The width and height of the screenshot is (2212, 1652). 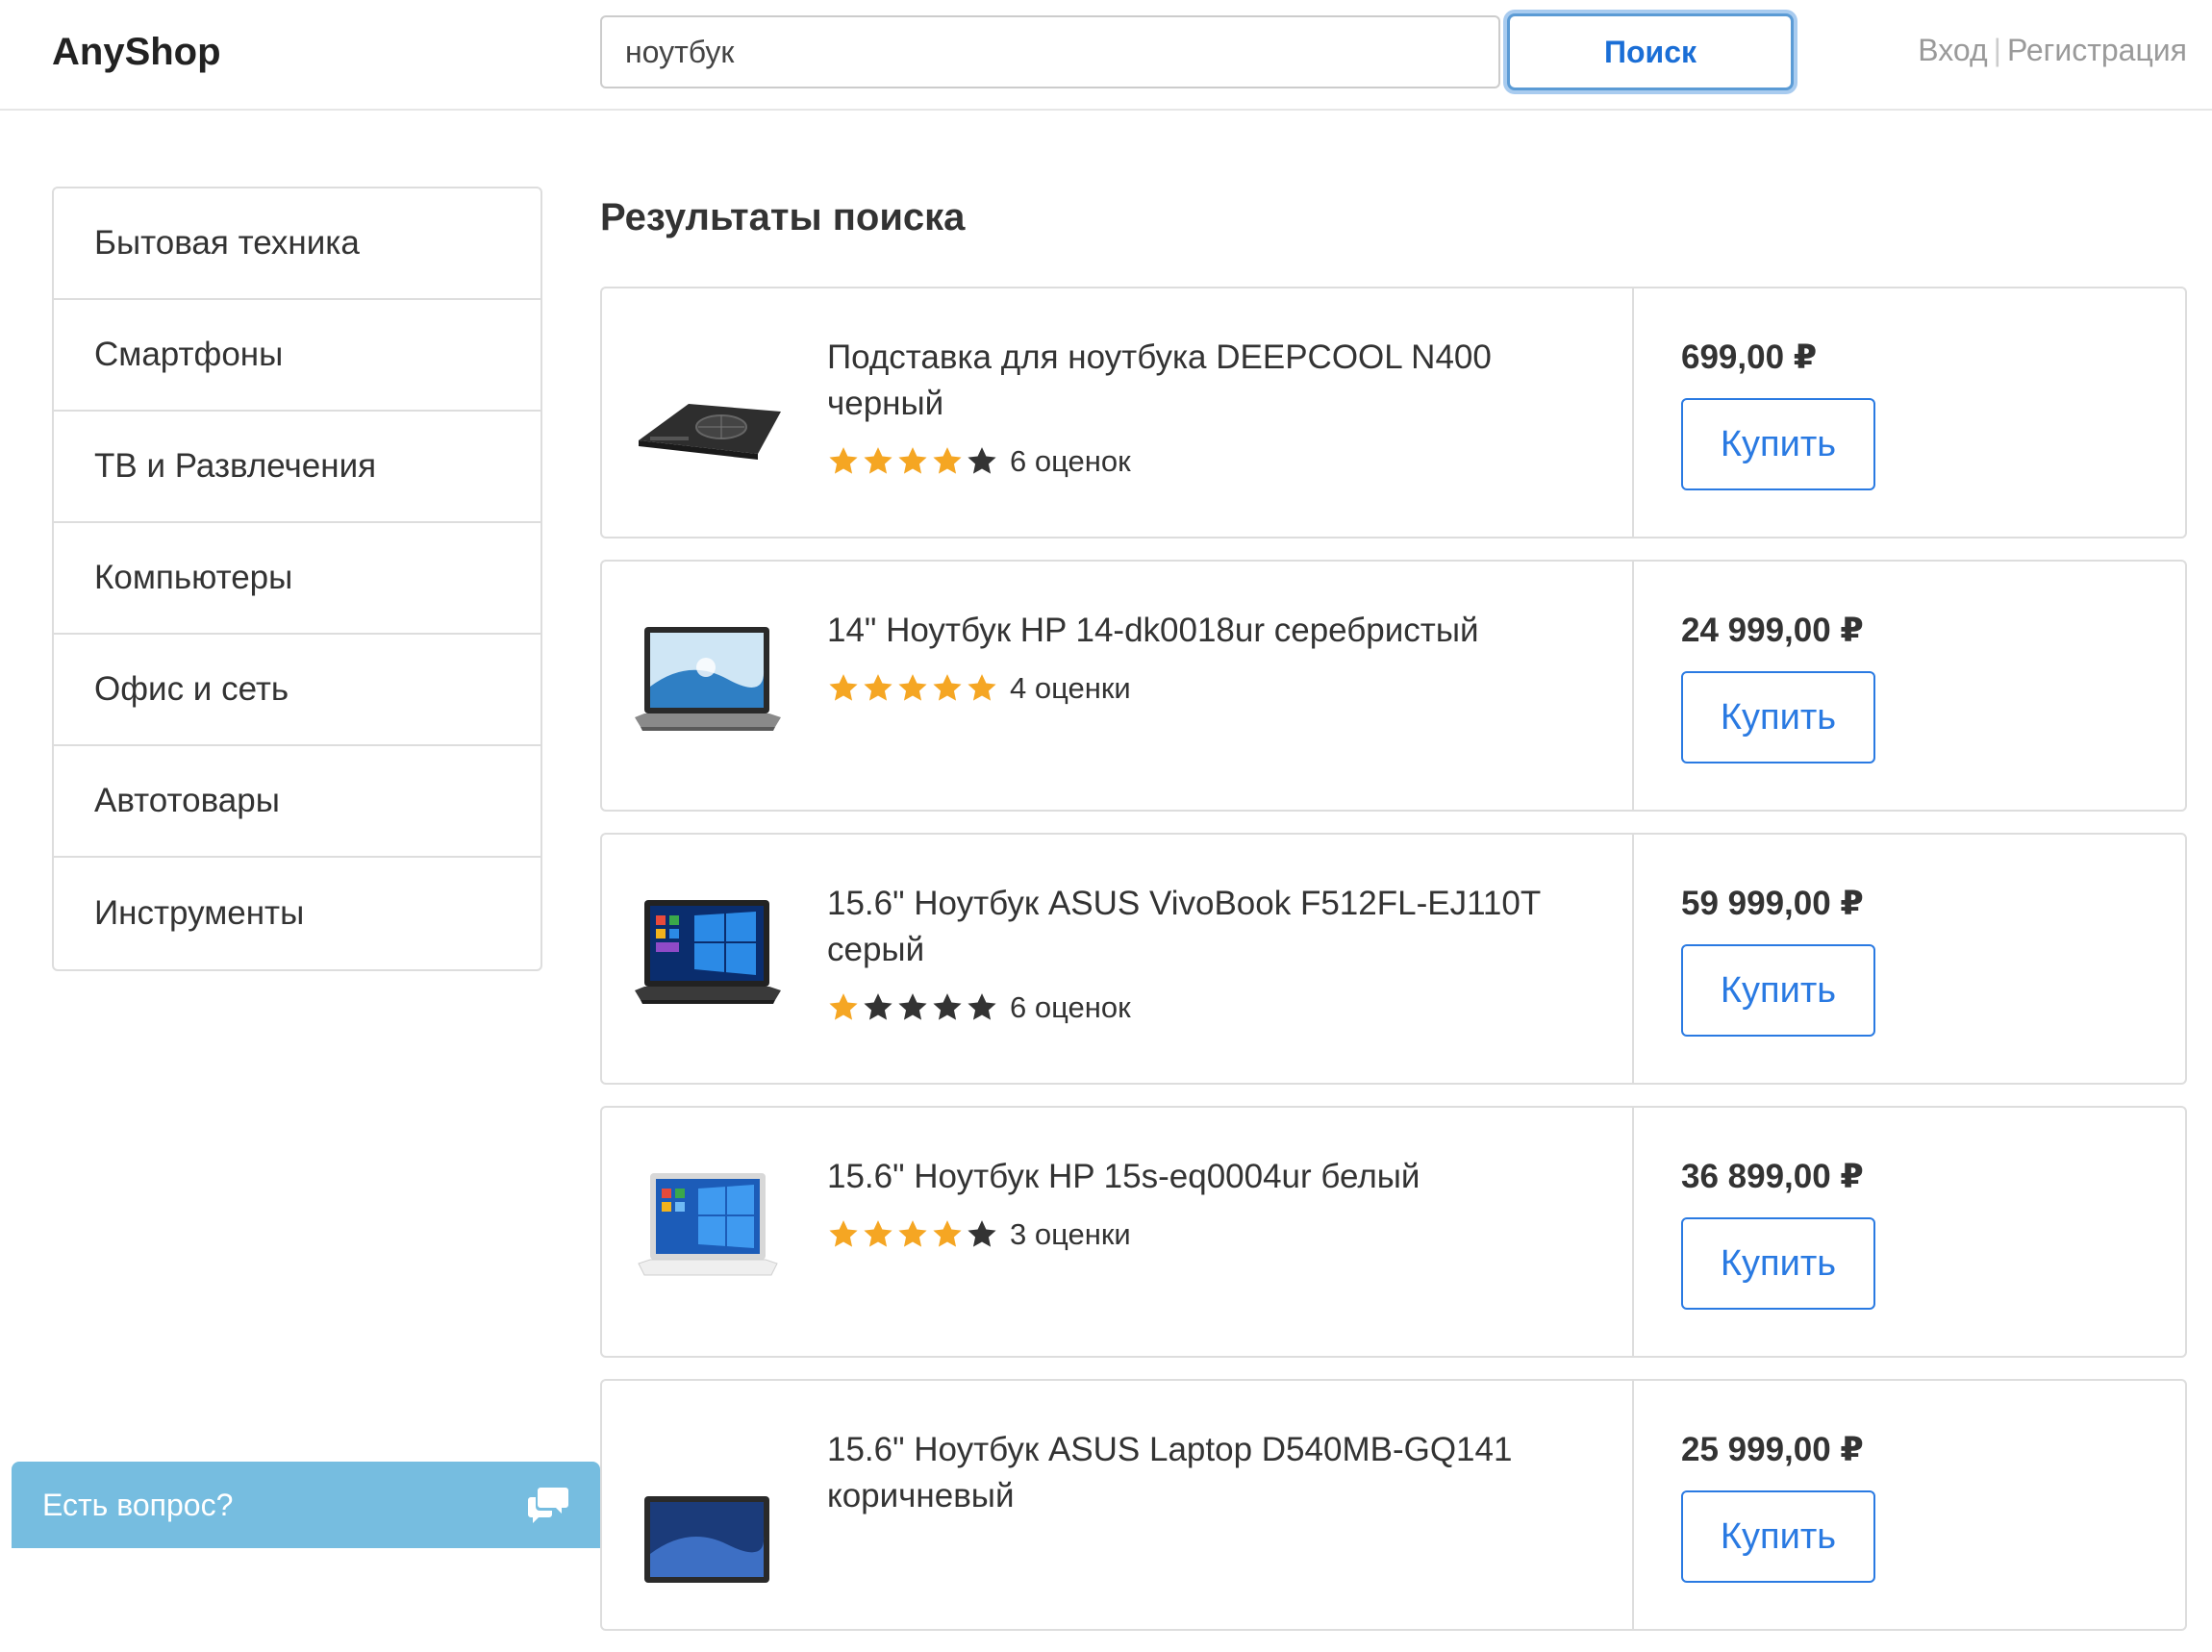 I want to click on product-price: 59 999,00 ₽, so click(x=1772, y=904).